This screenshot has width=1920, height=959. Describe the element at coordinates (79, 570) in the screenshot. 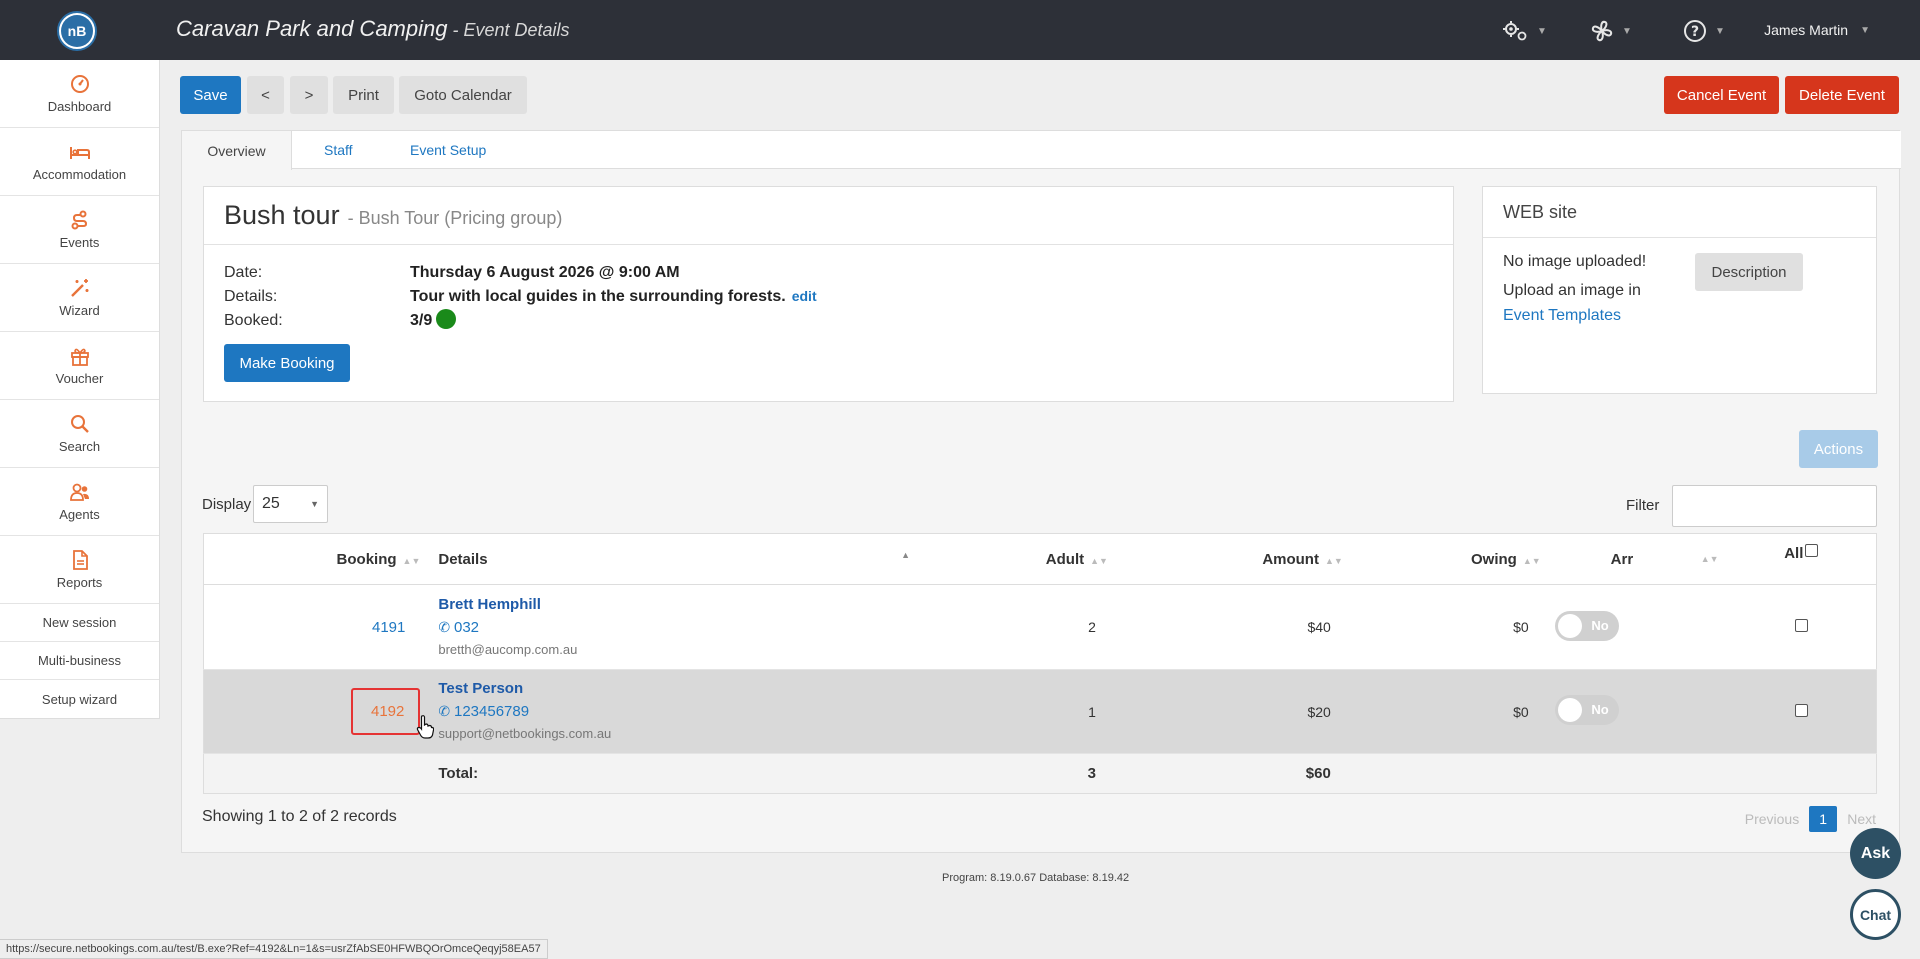

I see `sidebar-item-reports: Reports` at that location.